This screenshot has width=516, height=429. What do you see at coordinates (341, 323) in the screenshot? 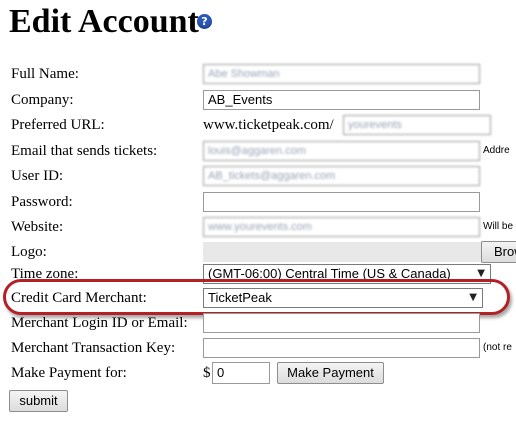
I see `merchant-login-input` at bounding box center [341, 323].